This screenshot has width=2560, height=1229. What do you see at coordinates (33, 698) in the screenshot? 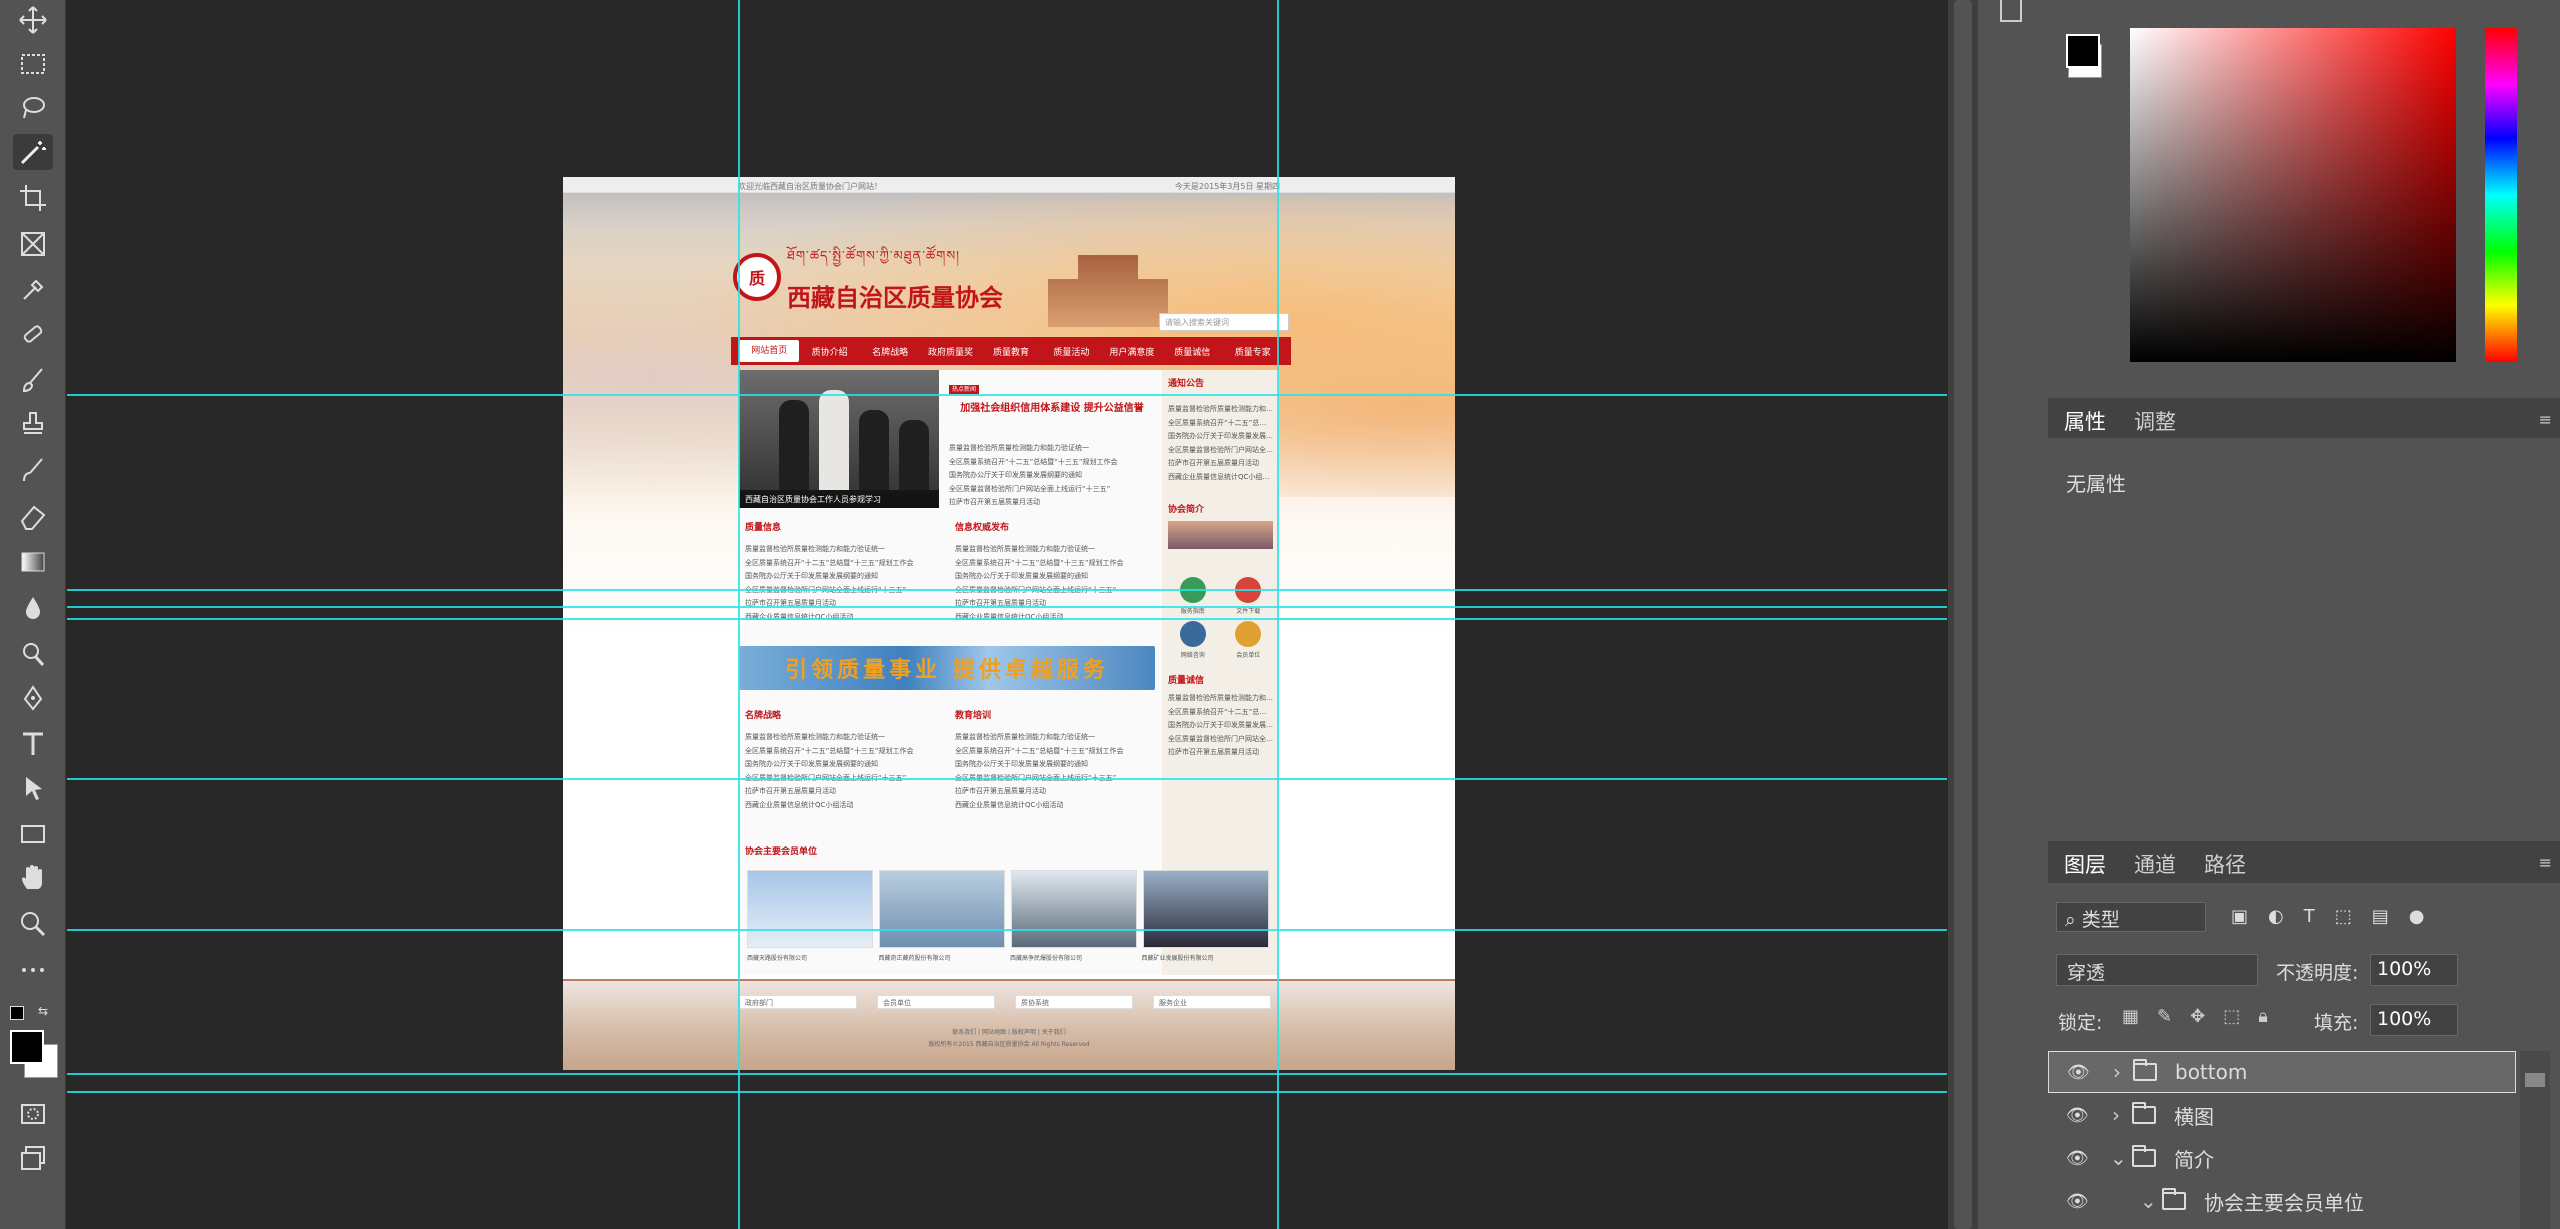
I see `pen-icon` at bounding box center [33, 698].